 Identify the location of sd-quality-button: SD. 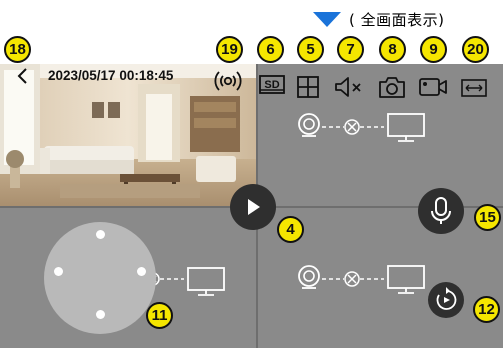
(272, 85).